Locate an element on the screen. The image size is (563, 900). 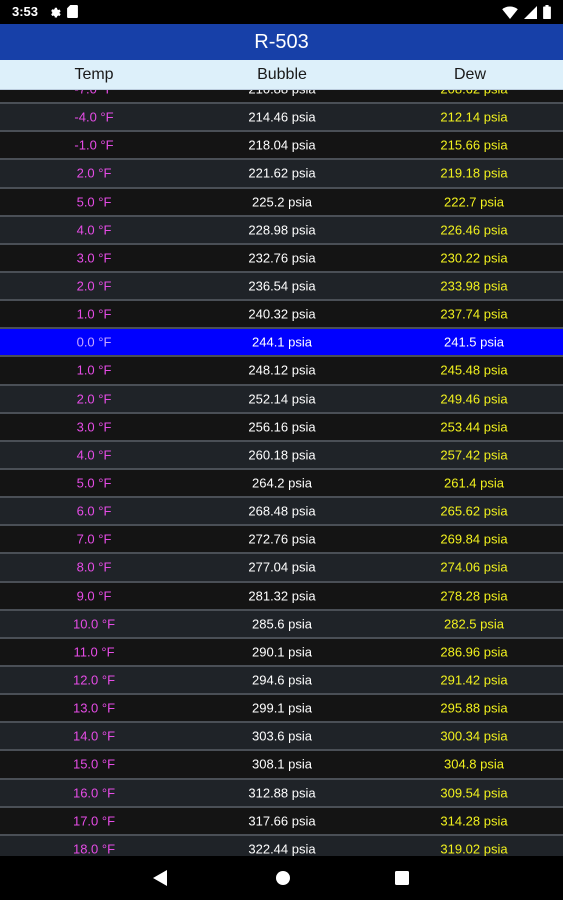
dew-cell: 300.34 psia is located at coordinates (474, 736).